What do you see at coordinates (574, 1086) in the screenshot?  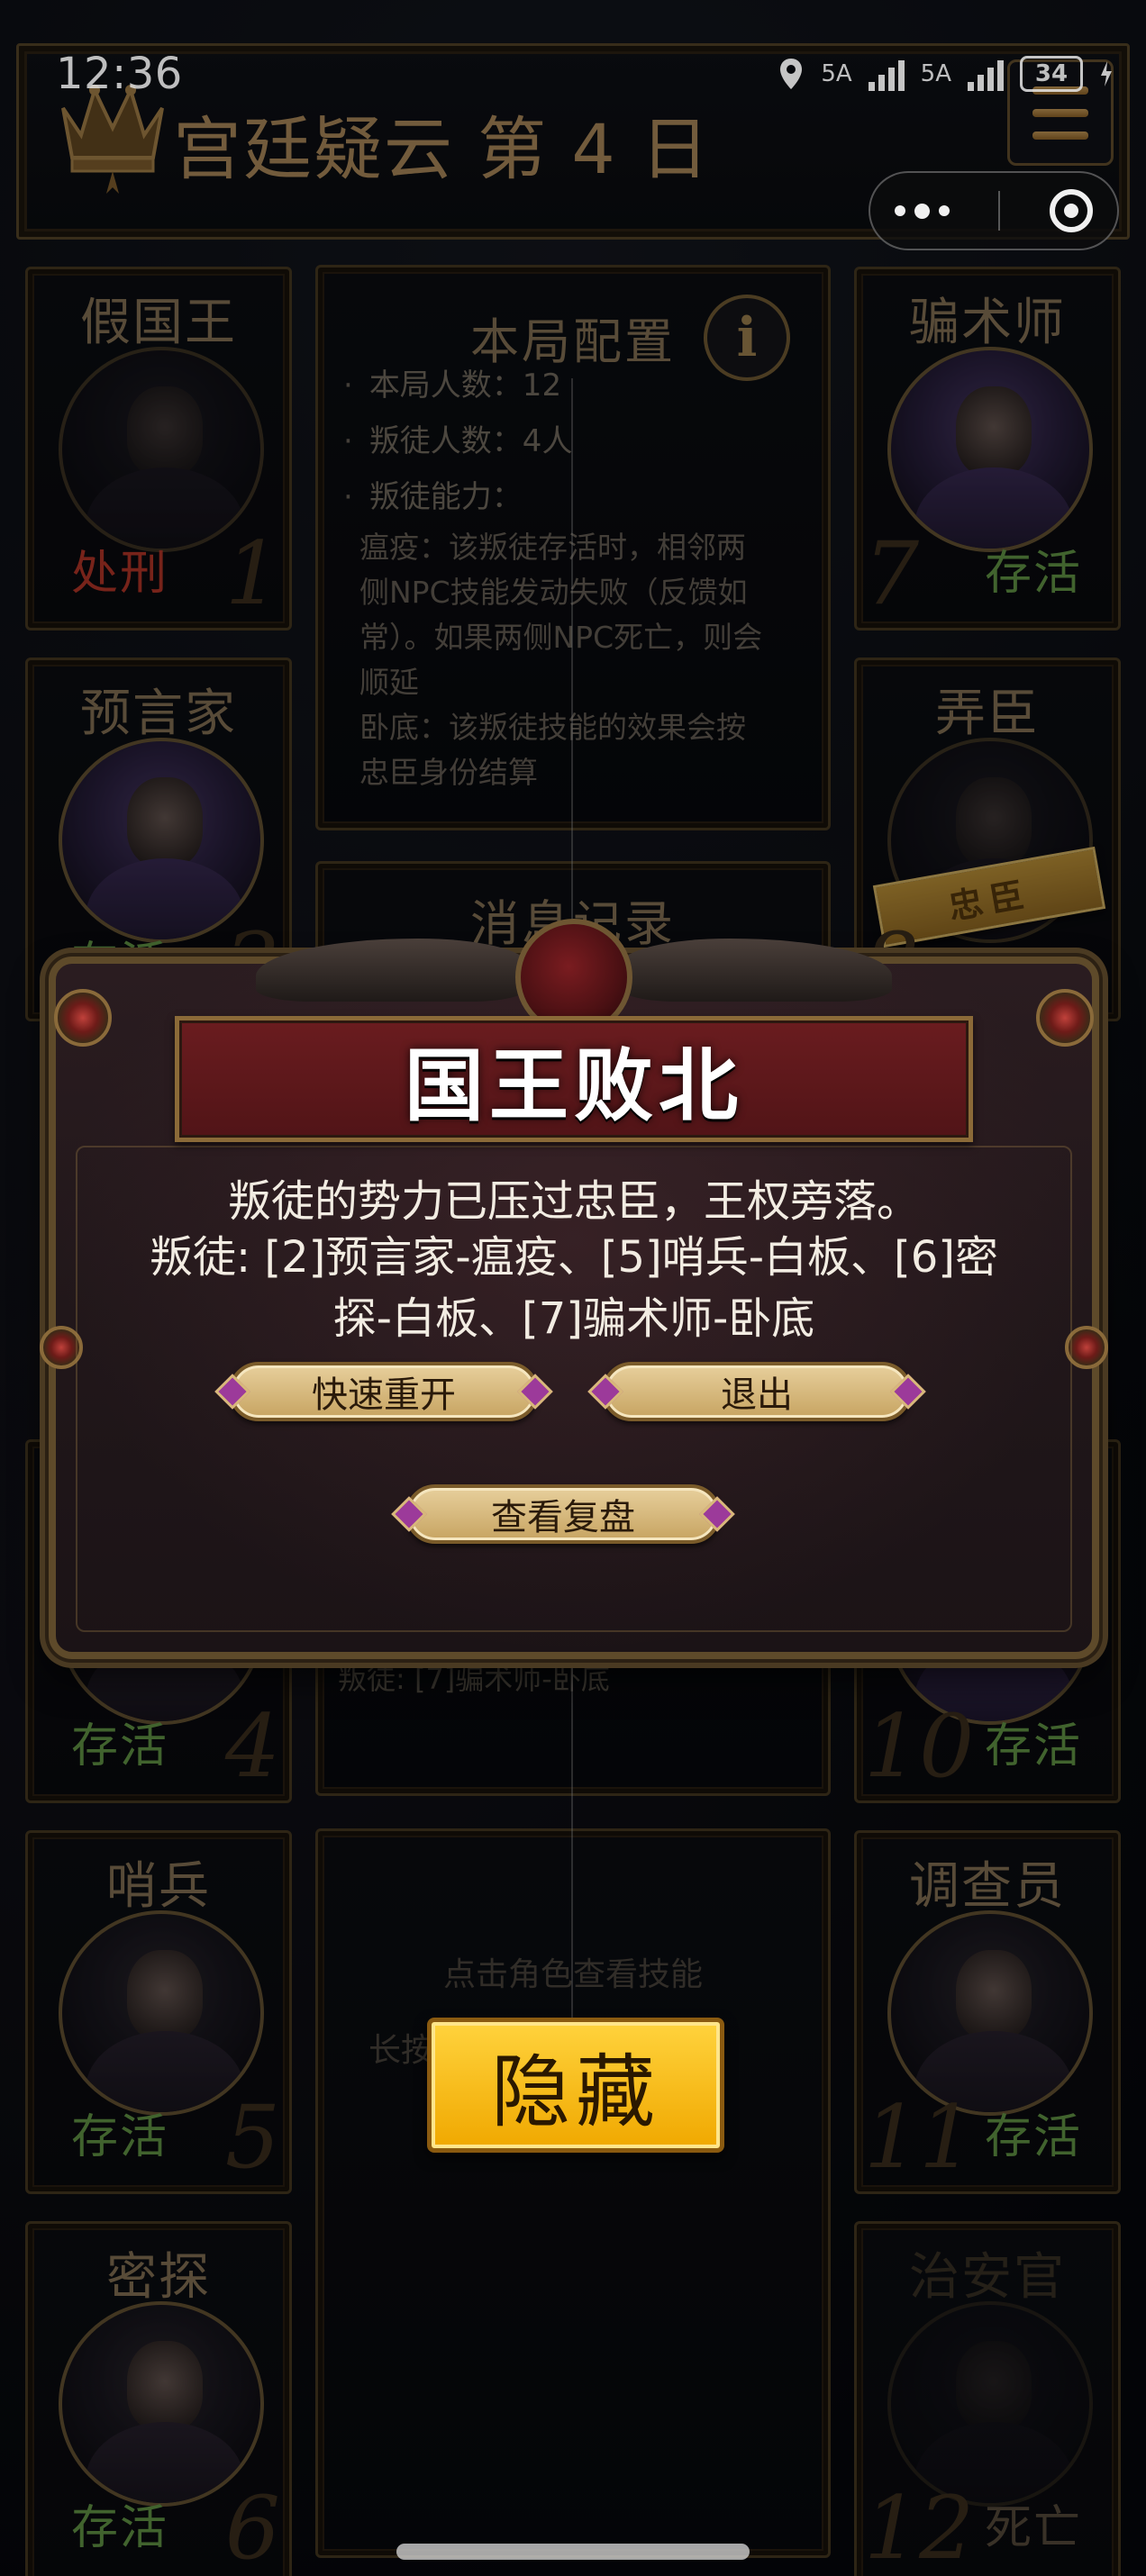 I see `dialog-title: 国王败北` at bounding box center [574, 1086].